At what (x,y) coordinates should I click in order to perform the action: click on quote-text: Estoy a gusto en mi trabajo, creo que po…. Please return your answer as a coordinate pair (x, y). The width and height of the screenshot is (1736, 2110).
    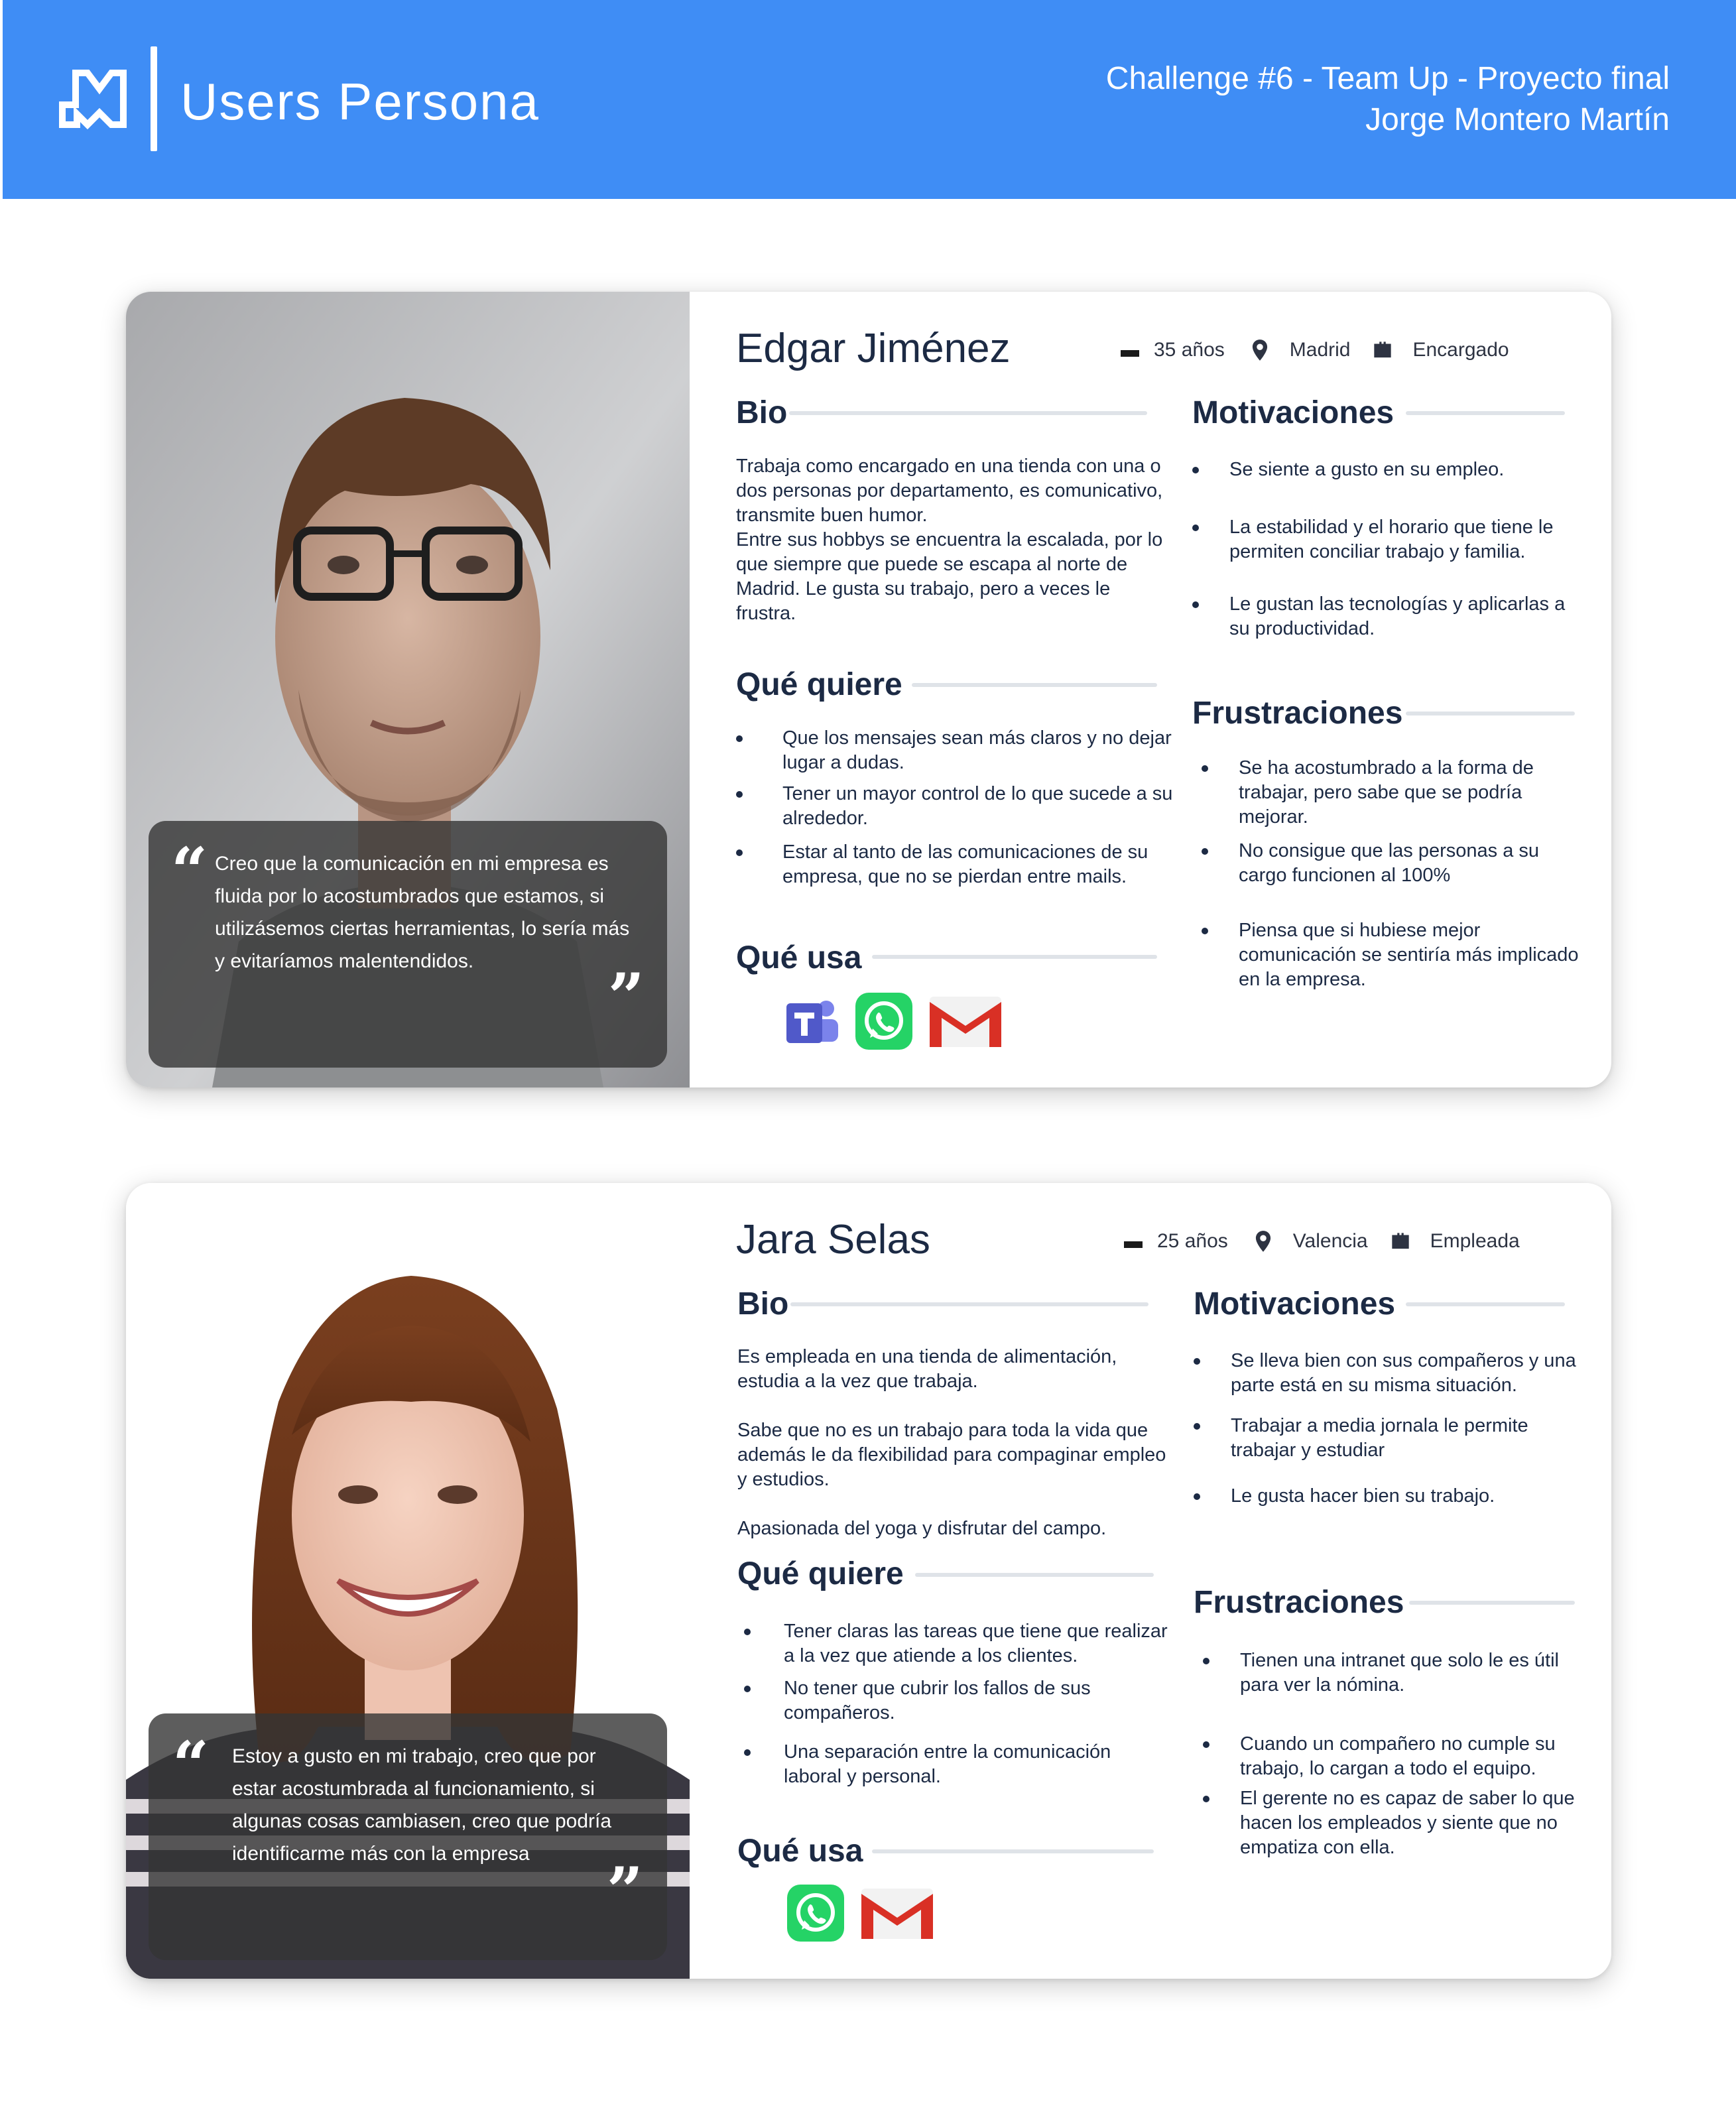
    Looking at the image, I should click on (422, 1805).